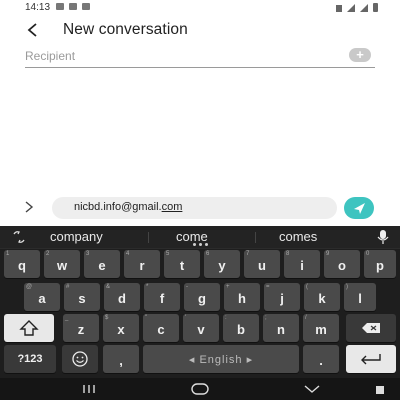  What do you see at coordinates (242, 297) in the screenshot?
I see `key-h: + h` at bounding box center [242, 297].